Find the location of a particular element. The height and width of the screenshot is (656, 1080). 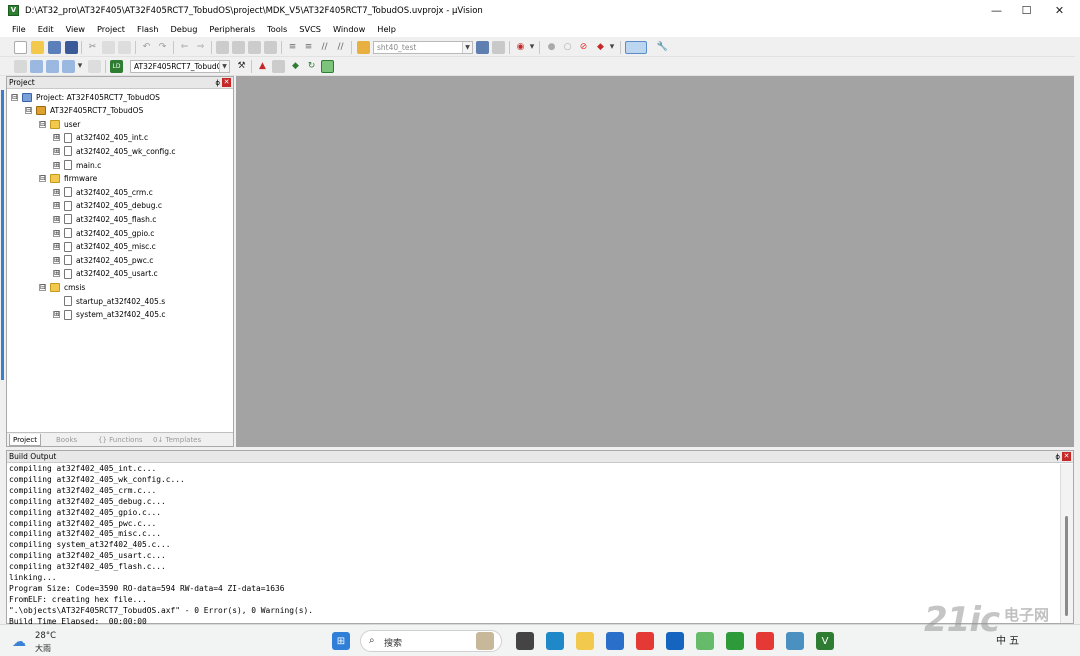

tree-item: ⊟ firmware is located at coordinates (68, 179).